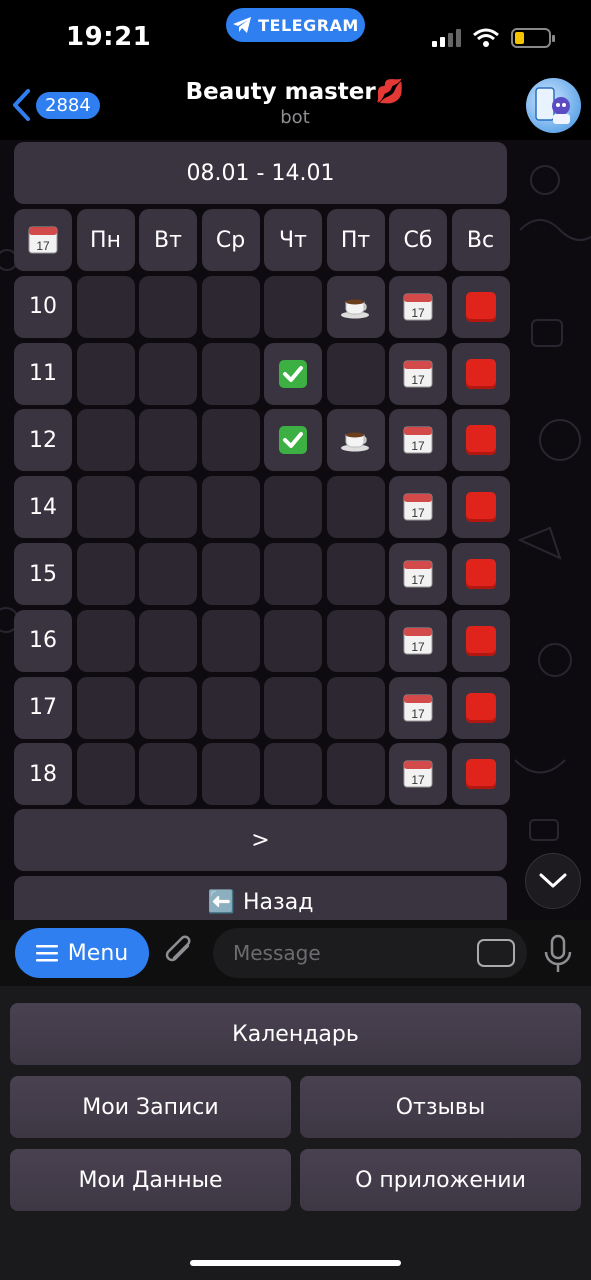  I want to click on hour-cell: 16, so click(43, 640).